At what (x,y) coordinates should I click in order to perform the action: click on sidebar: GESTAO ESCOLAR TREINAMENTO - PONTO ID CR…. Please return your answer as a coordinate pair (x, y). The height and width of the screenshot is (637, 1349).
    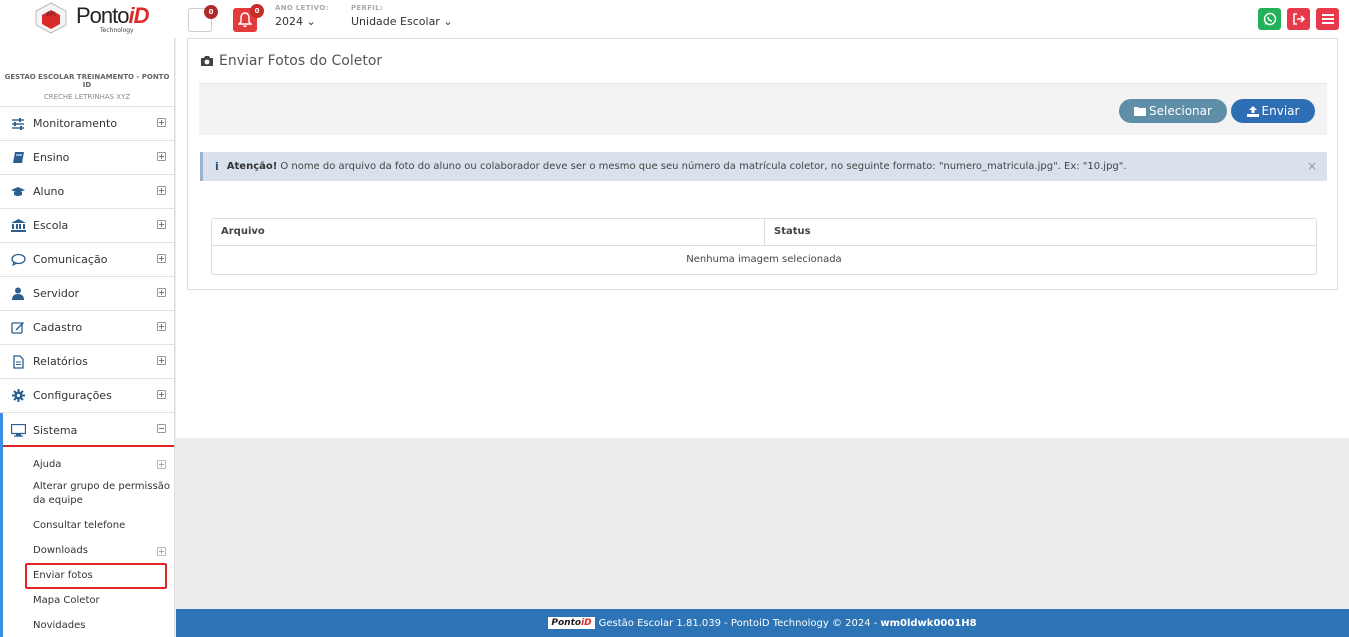
    Looking at the image, I should click on (87, 337).